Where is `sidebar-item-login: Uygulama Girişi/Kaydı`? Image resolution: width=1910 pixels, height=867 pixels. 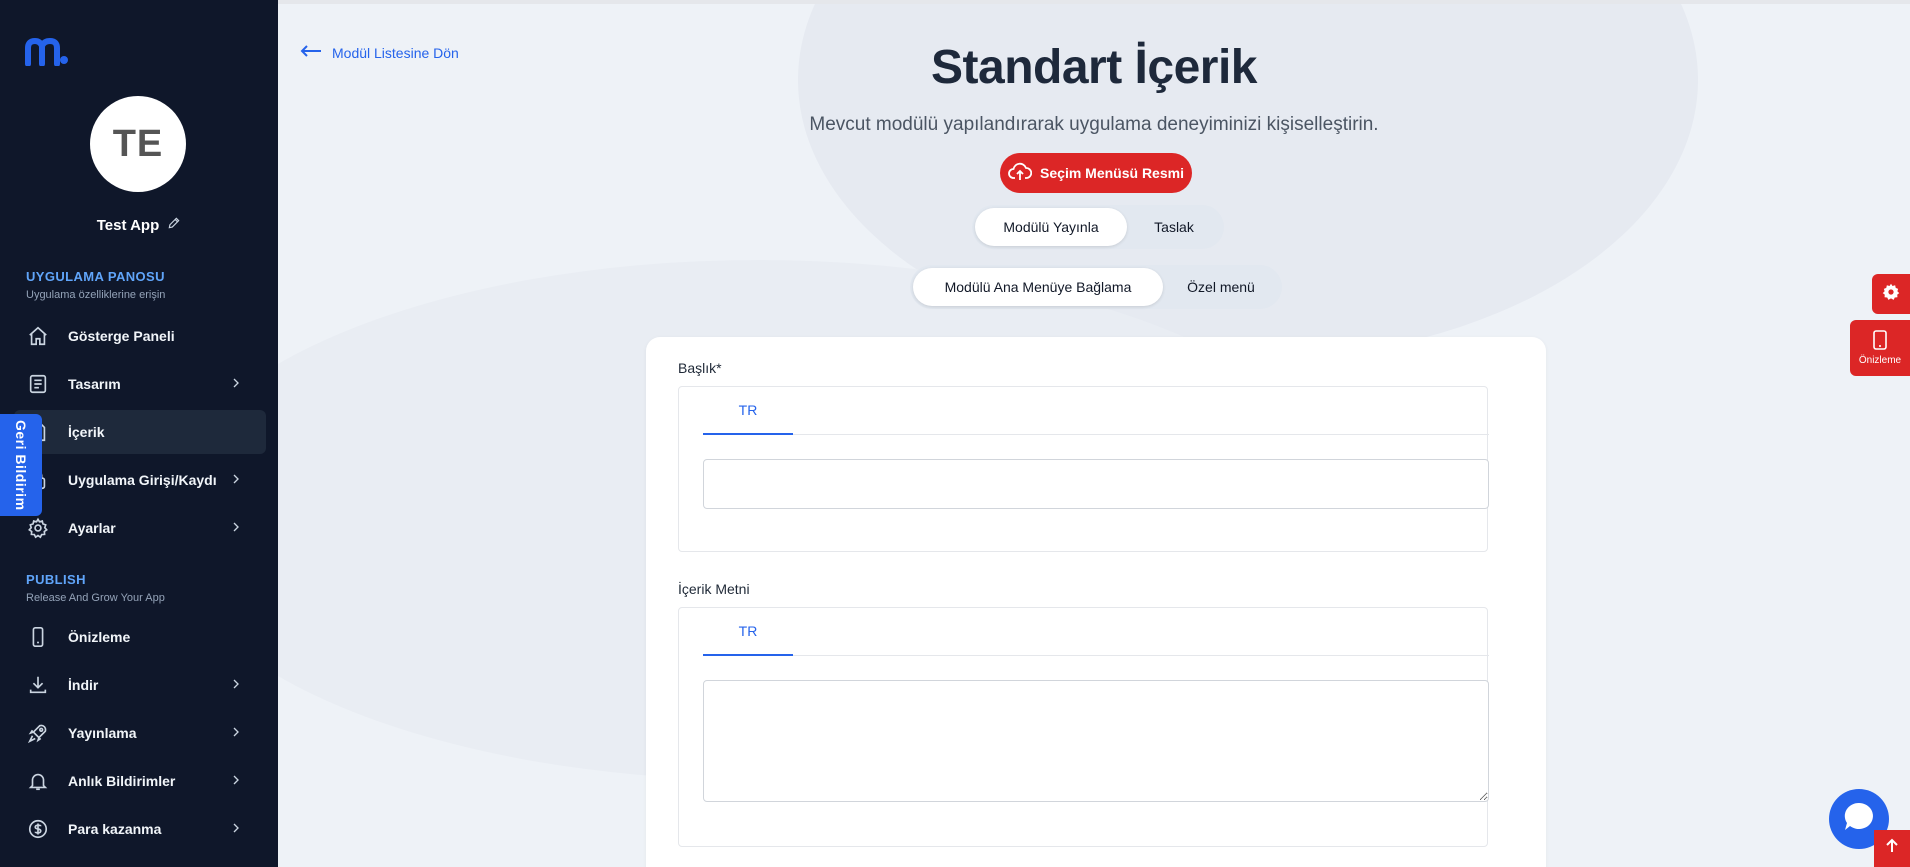 sidebar-item-login: Uygulama Girişi/Kaydı is located at coordinates (140, 480).